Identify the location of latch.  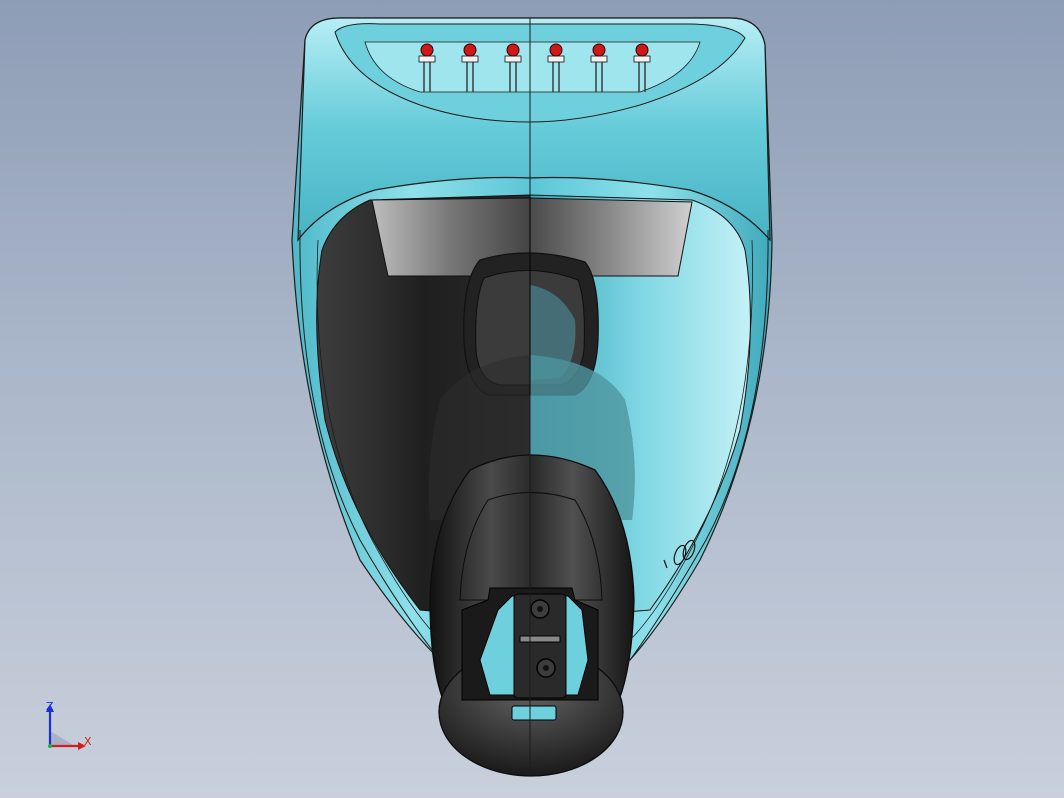
(534, 713).